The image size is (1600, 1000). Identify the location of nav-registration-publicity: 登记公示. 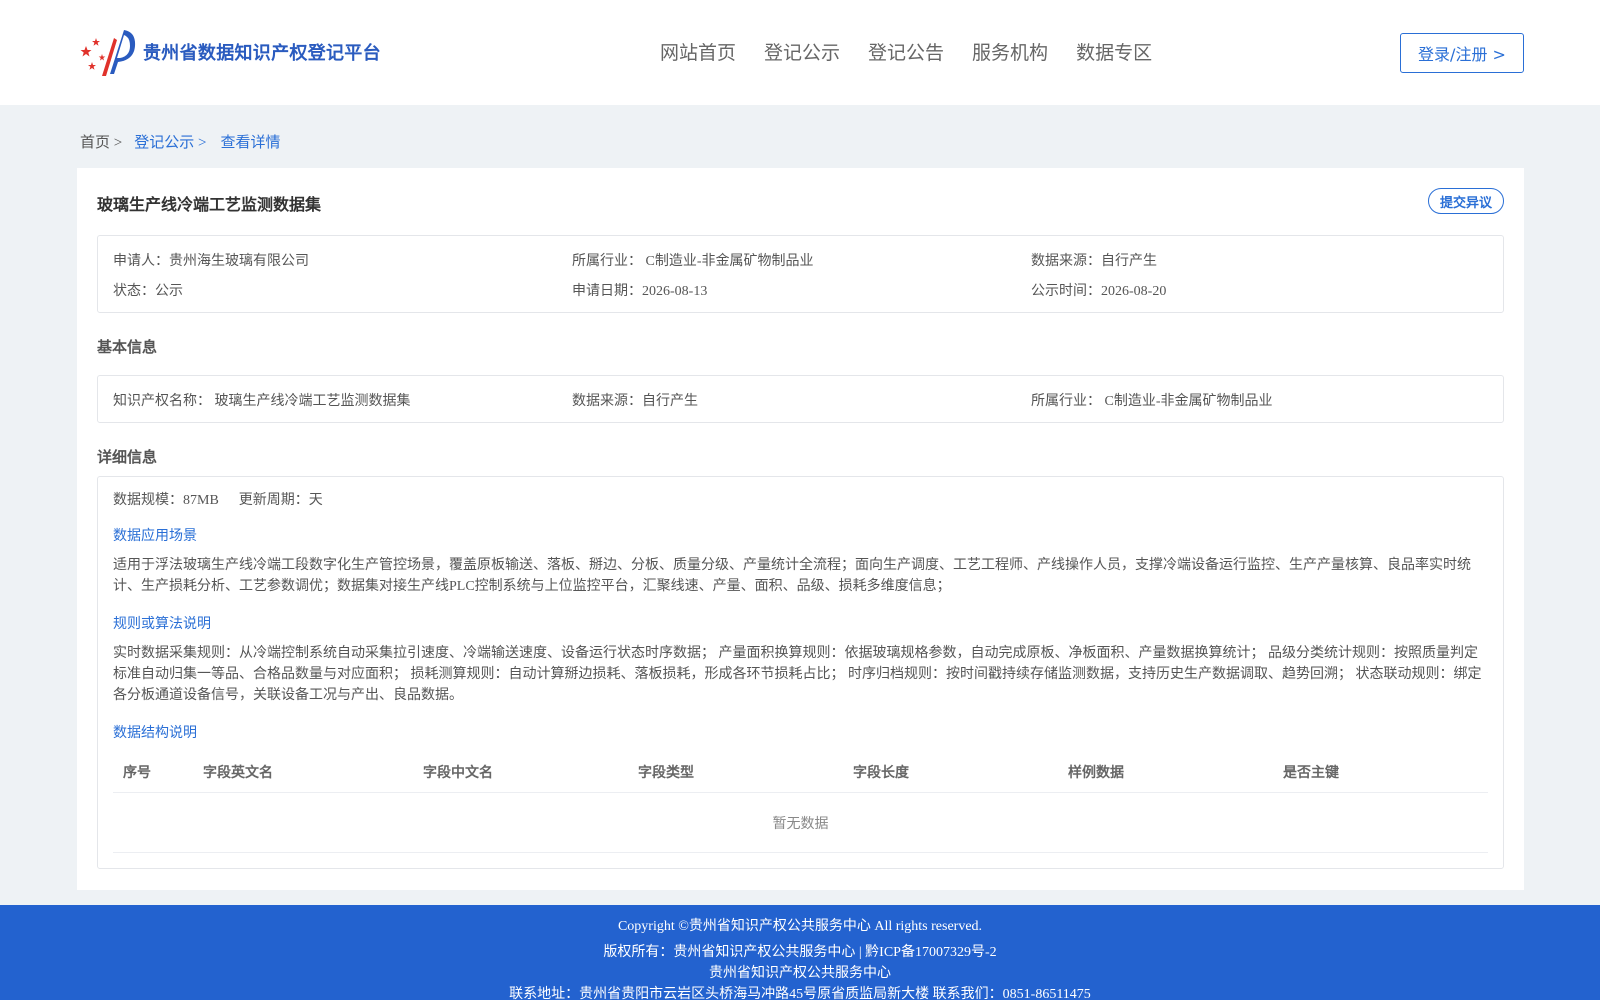
(802, 51).